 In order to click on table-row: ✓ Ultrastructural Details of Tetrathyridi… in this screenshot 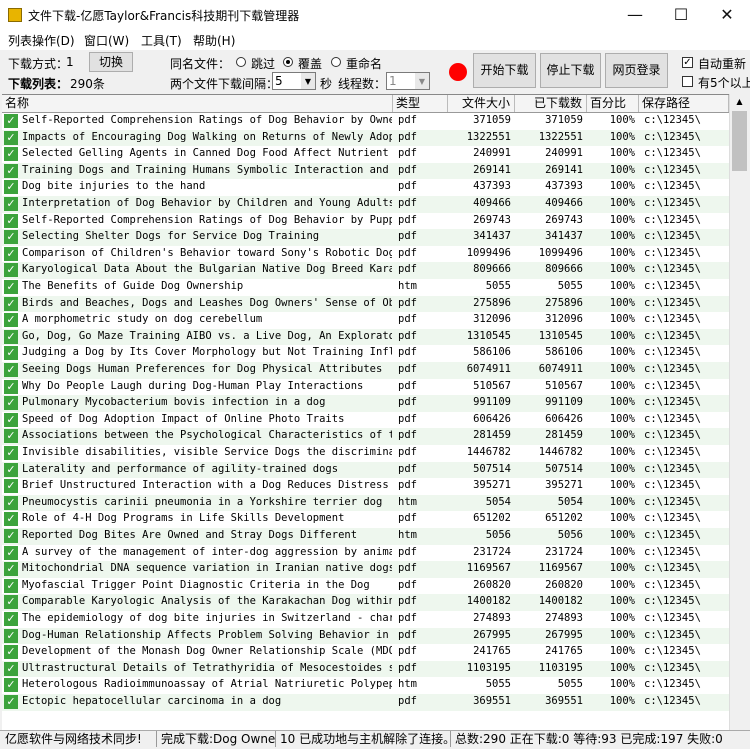, I will do `click(365, 669)`.